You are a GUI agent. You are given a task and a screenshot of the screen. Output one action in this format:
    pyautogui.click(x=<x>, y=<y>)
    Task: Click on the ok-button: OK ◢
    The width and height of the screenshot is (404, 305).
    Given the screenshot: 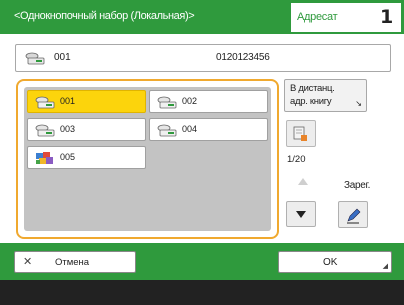 What is the action you would take?
    pyautogui.click(x=335, y=262)
    